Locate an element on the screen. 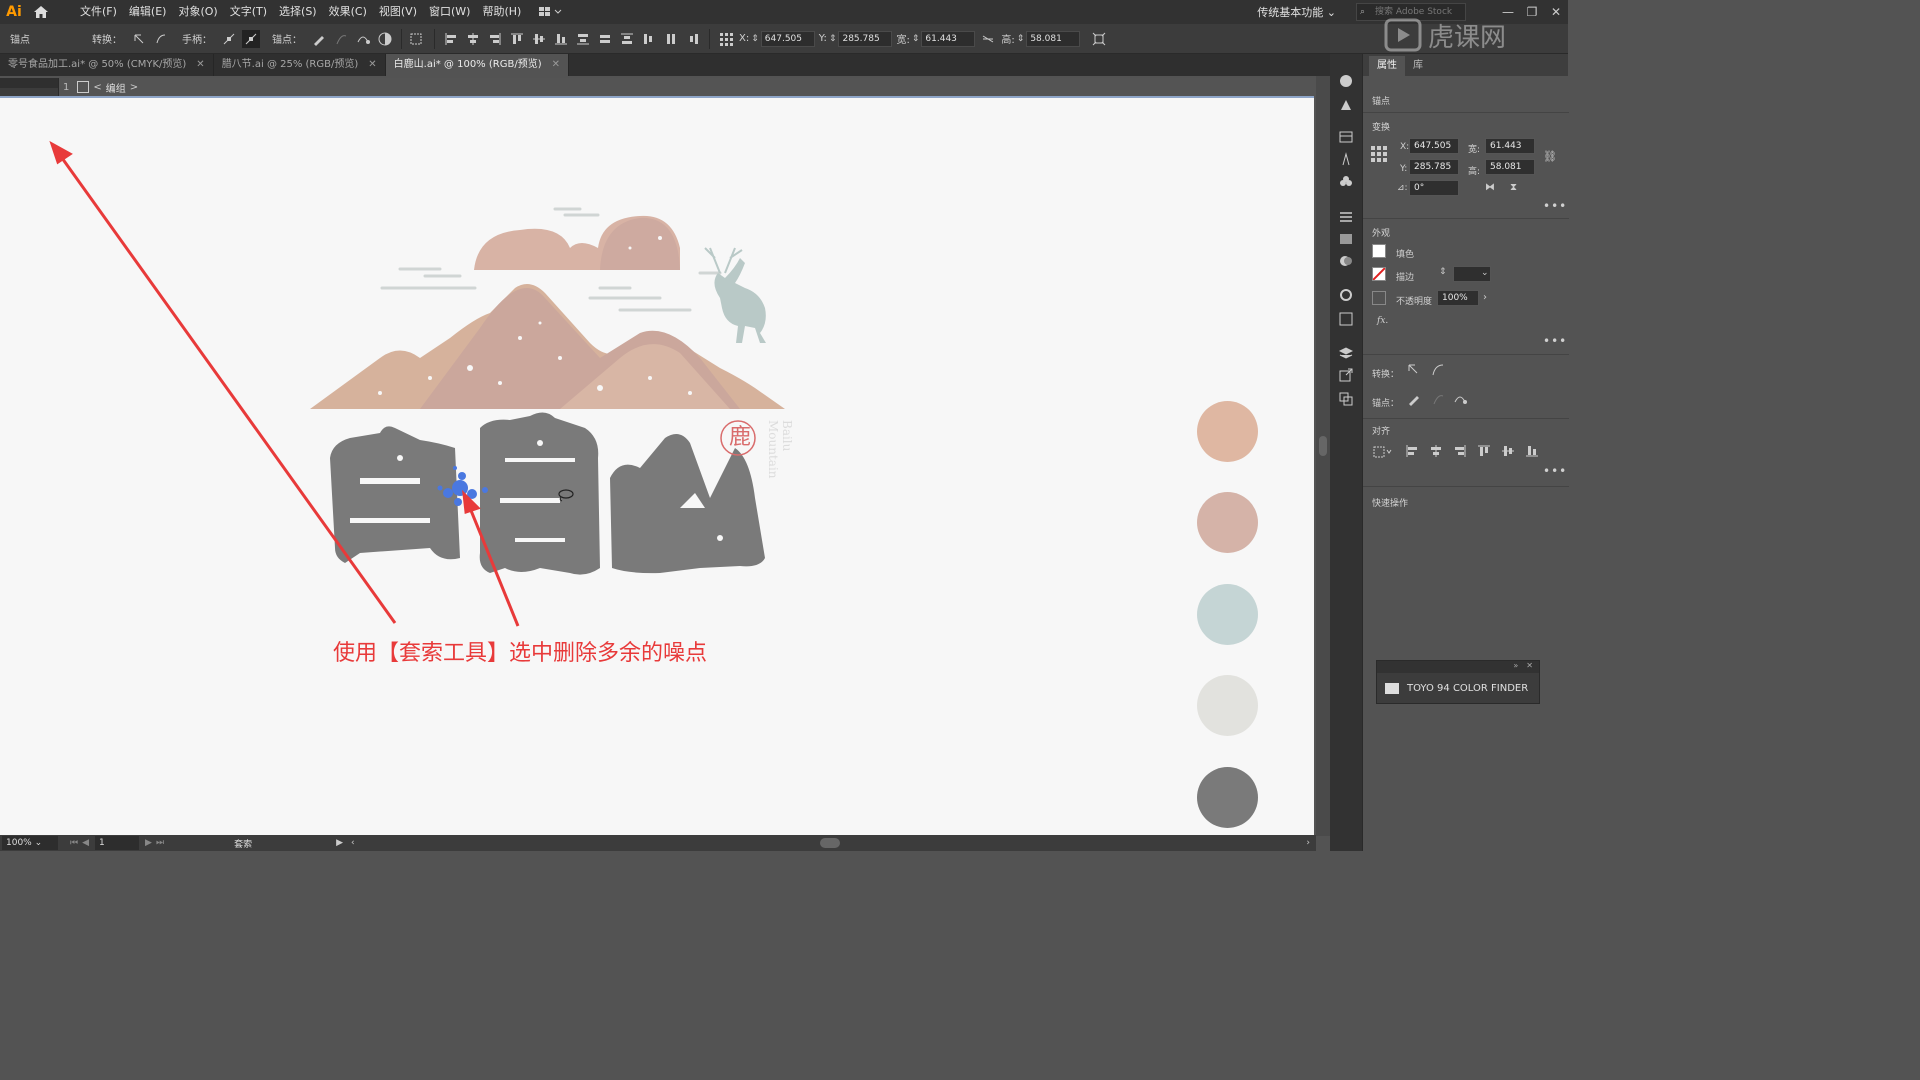  tab-libraries: 库 is located at coordinates (1418, 66).